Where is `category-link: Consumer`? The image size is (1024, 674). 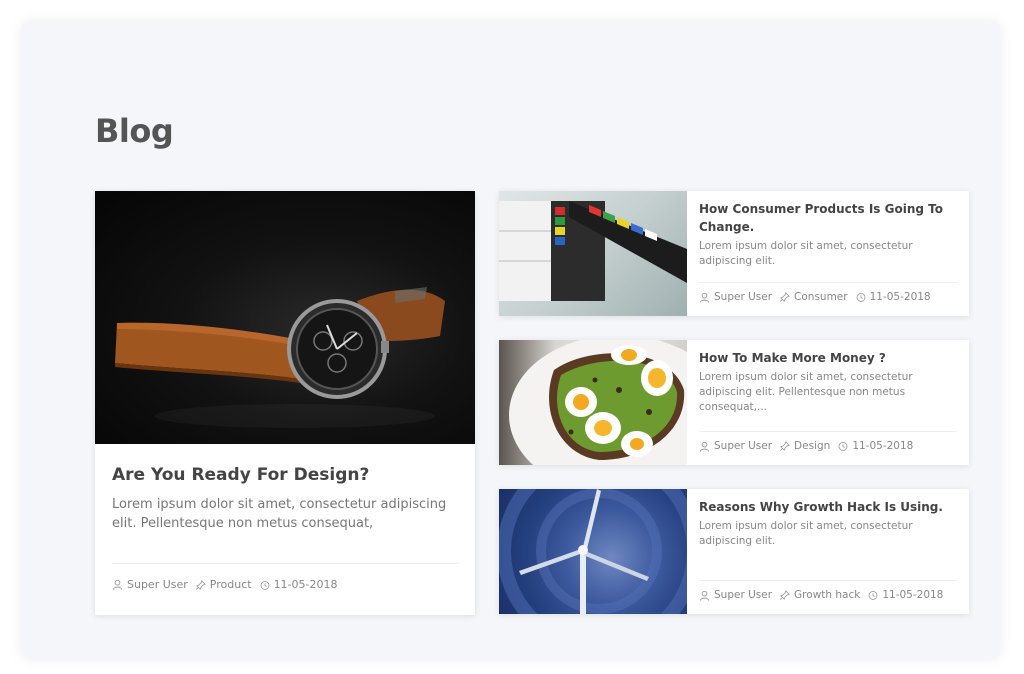 category-link: Consumer is located at coordinates (821, 297).